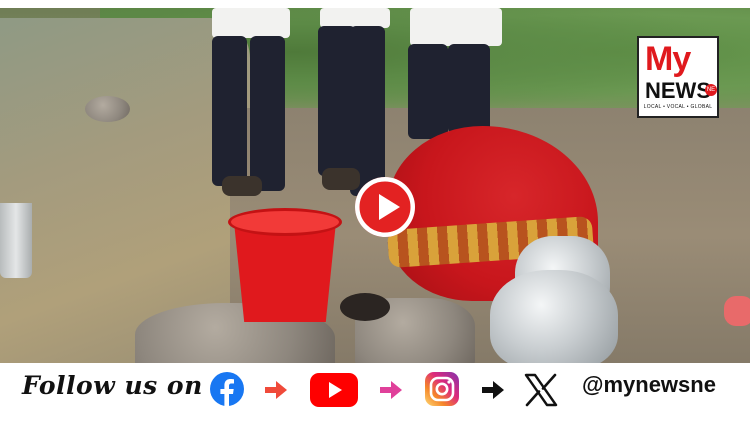  I want to click on social-footer-banner: Follow us on @mynewsne, so click(375, 393).